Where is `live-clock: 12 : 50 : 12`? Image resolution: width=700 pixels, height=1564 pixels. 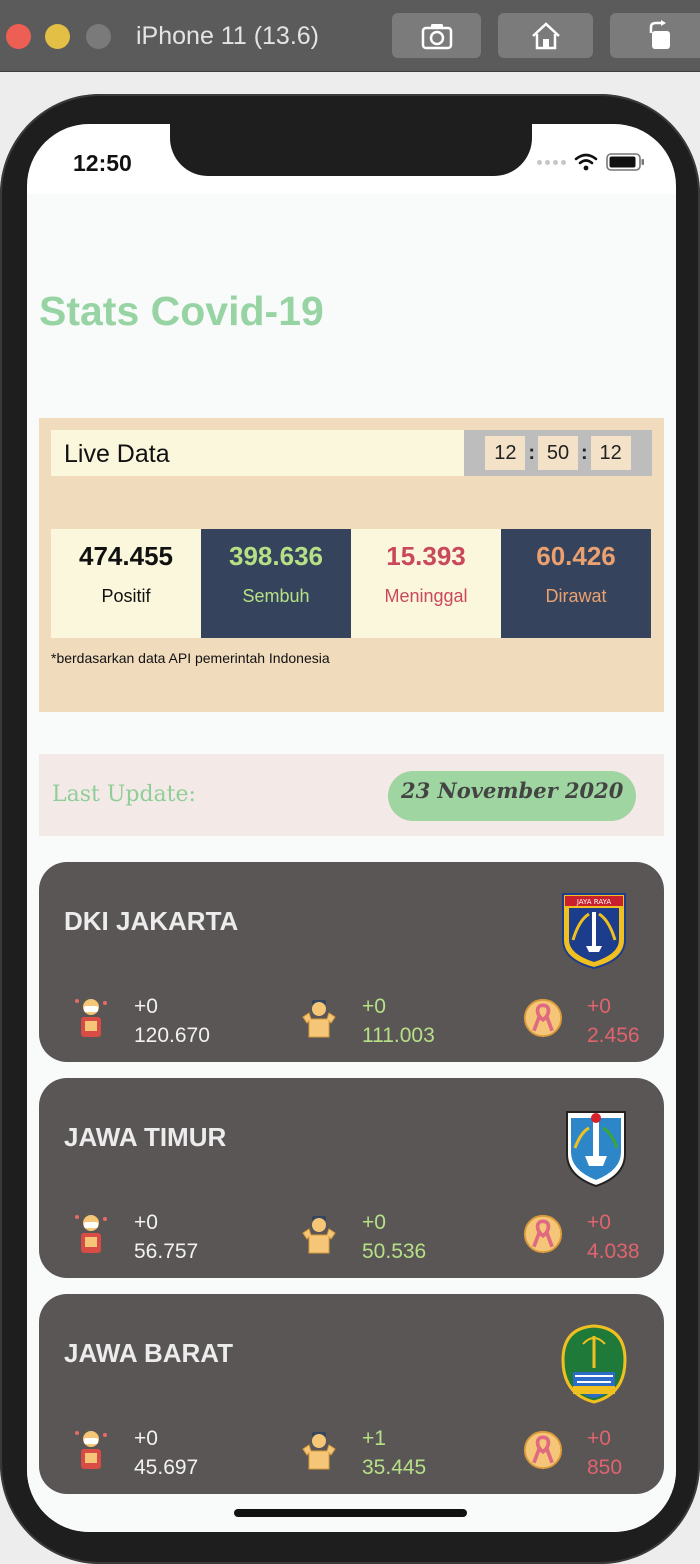
live-clock: 12 : 50 : 12 is located at coordinates (558, 453).